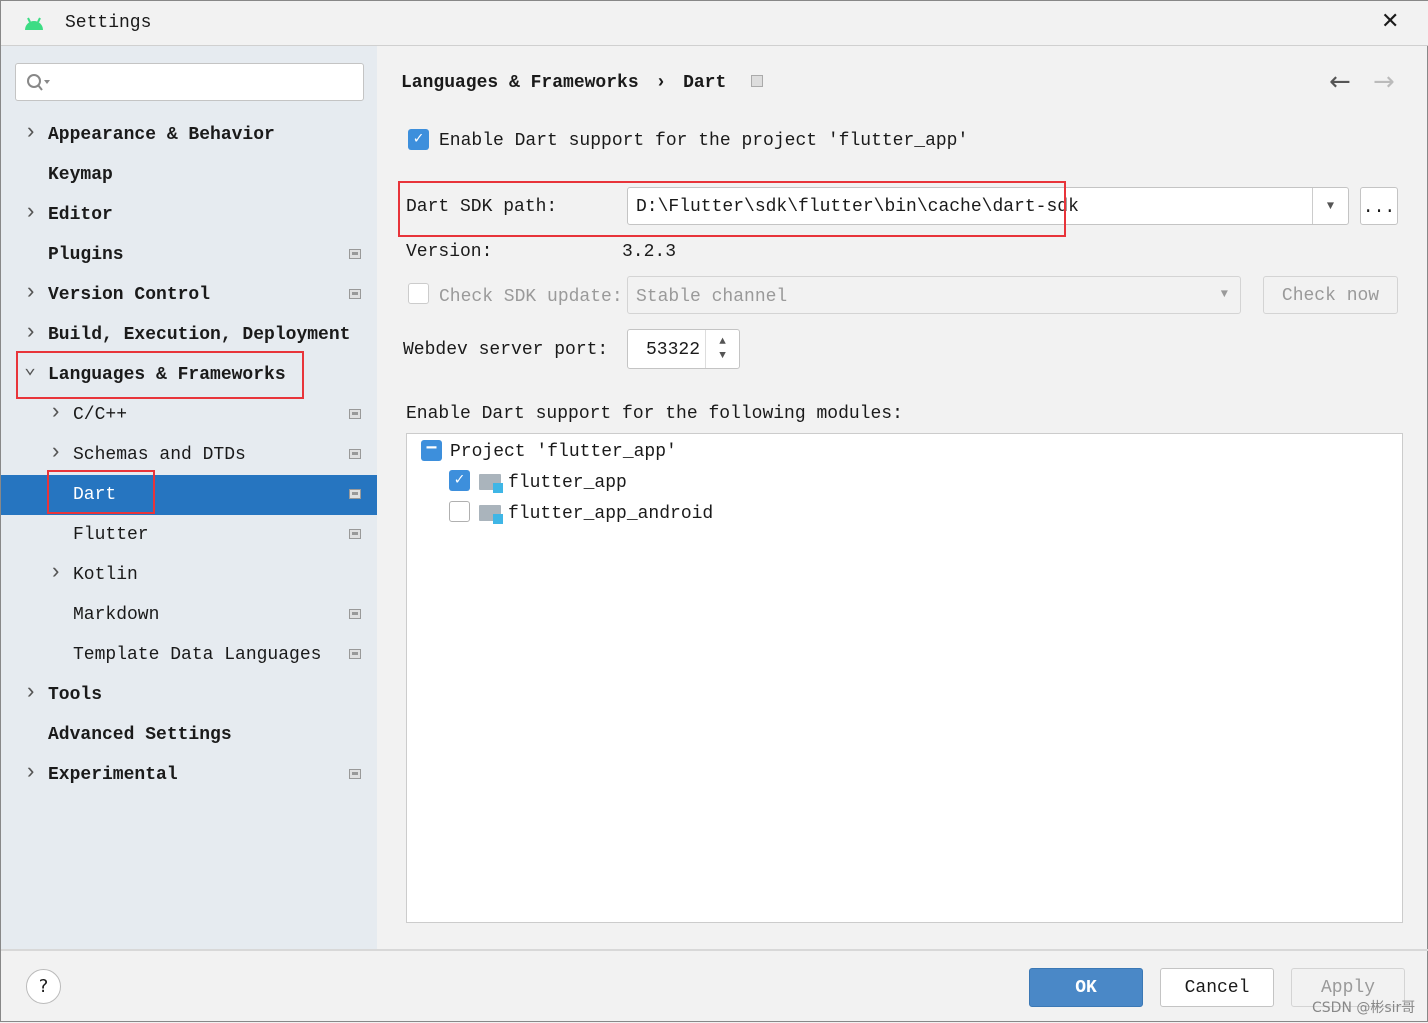 The height and width of the screenshot is (1023, 1428). Describe the element at coordinates (189, 575) in the screenshot. I see `sidebar-item-kotlin: › Kotlin` at that location.